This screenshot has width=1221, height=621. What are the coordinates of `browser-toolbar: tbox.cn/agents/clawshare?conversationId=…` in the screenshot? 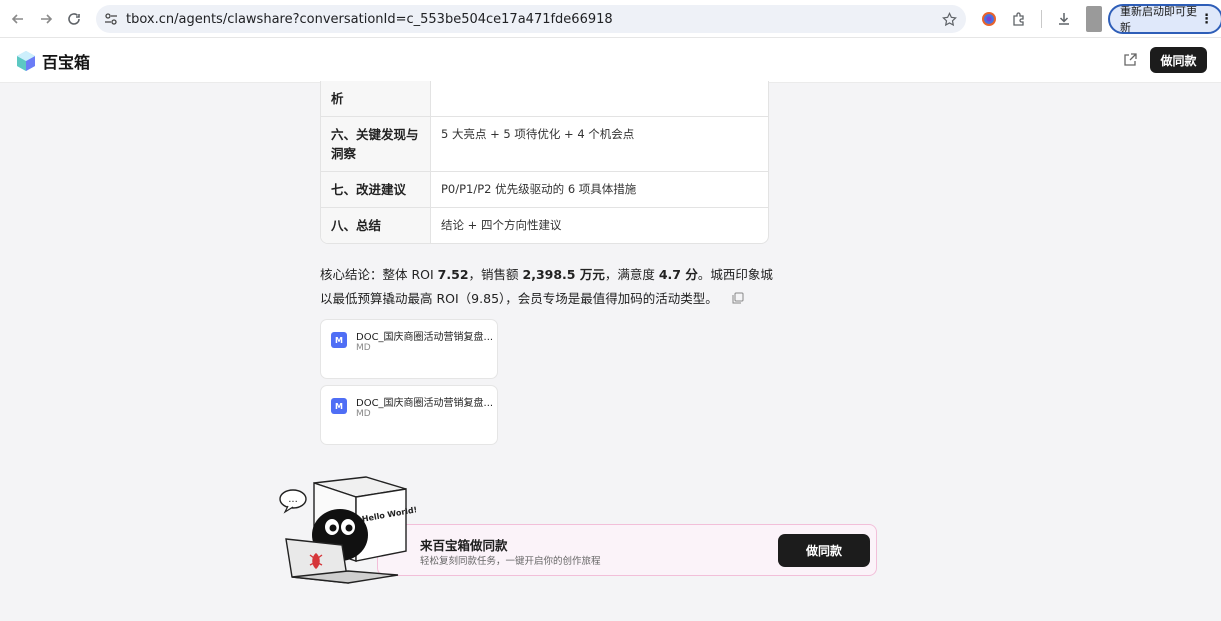 It's located at (610, 19).